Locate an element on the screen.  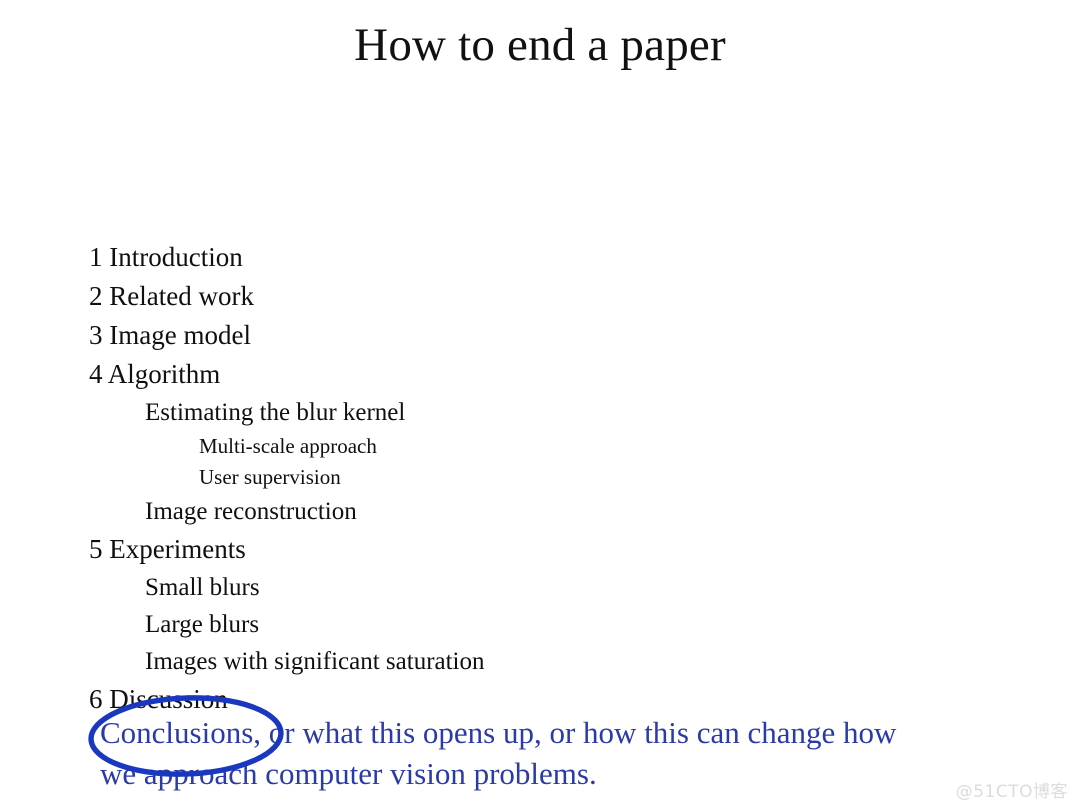
outline-item: User supervision is located at coordinates (270, 477).